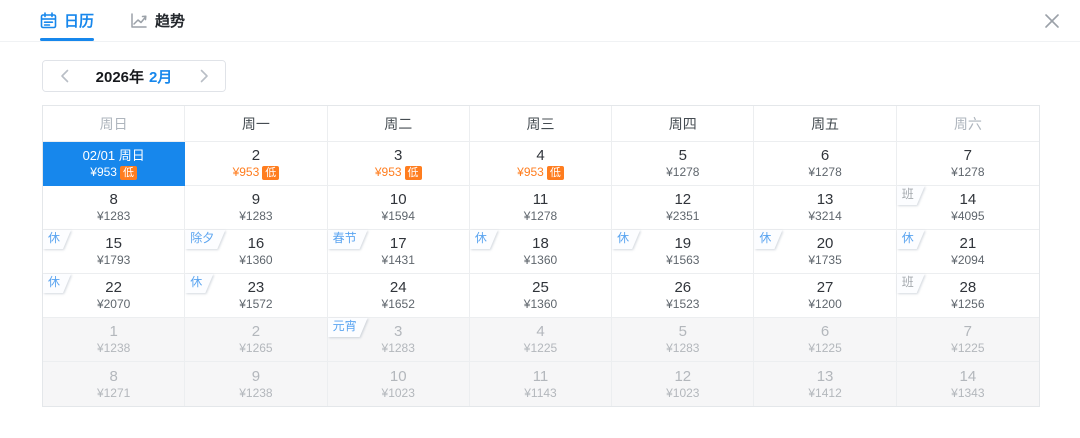 The height and width of the screenshot is (438, 1080). What do you see at coordinates (64, 76) in the screenshot?
I see `prev-month-button` at bounding box center [64, 76].